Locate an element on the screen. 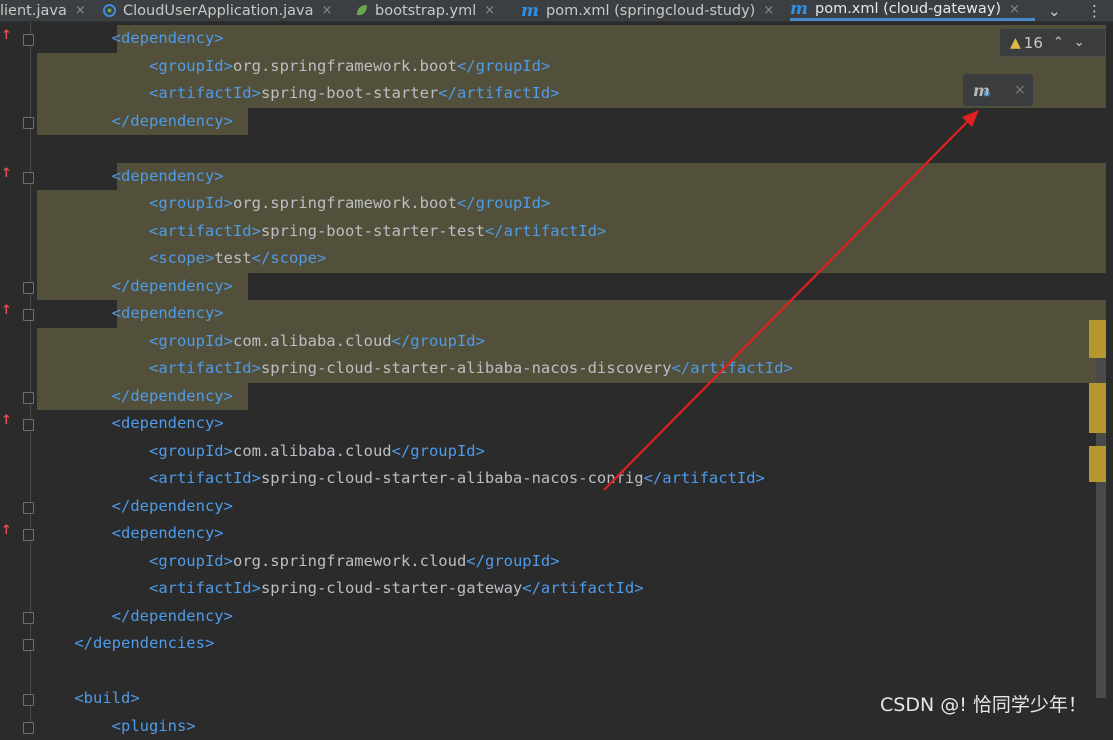  xml-tag: </dependencies> is located at coordinates (144, 643).